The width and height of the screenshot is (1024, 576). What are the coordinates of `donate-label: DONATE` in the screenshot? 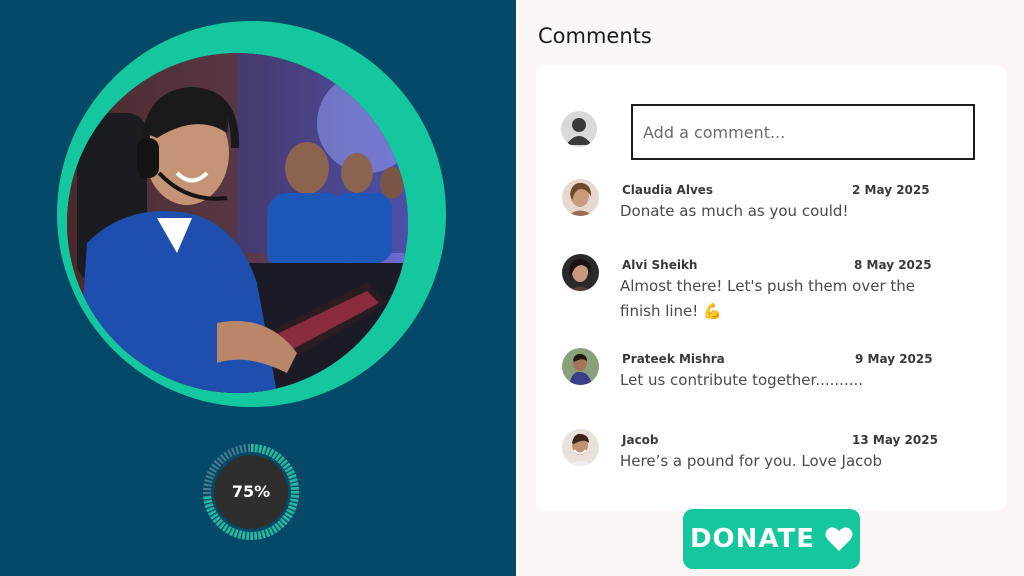 It's located at (752, 539).